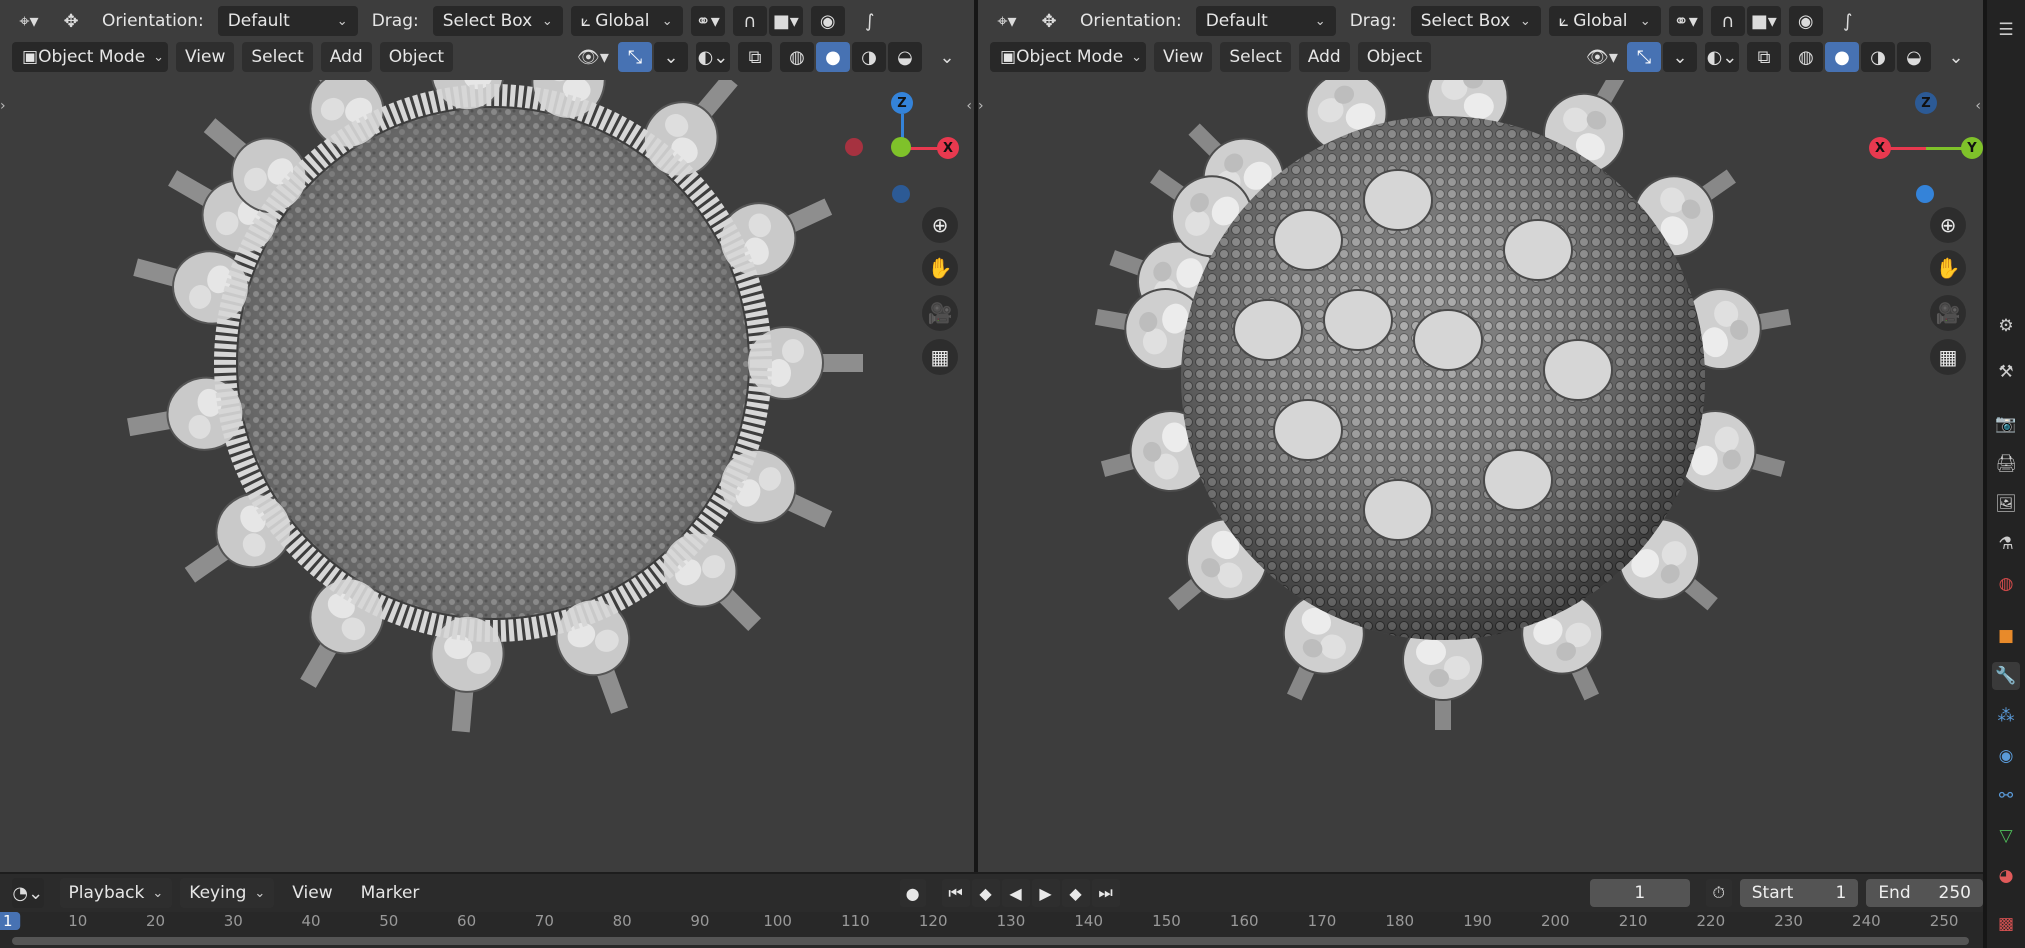  I want to click on current-frame-field: 1, so click(1639, 893).